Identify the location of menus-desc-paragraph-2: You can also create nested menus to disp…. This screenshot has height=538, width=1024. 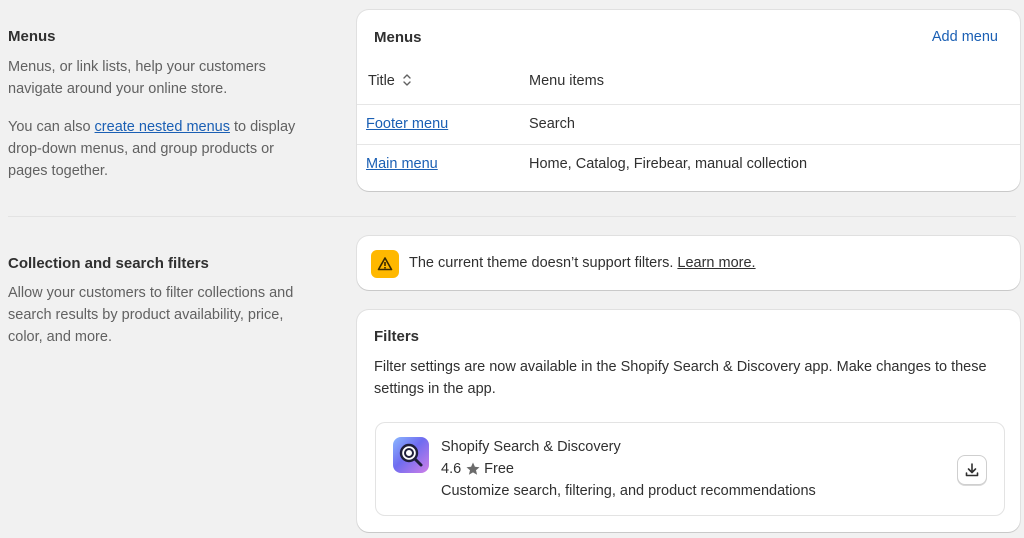
(158, 149).